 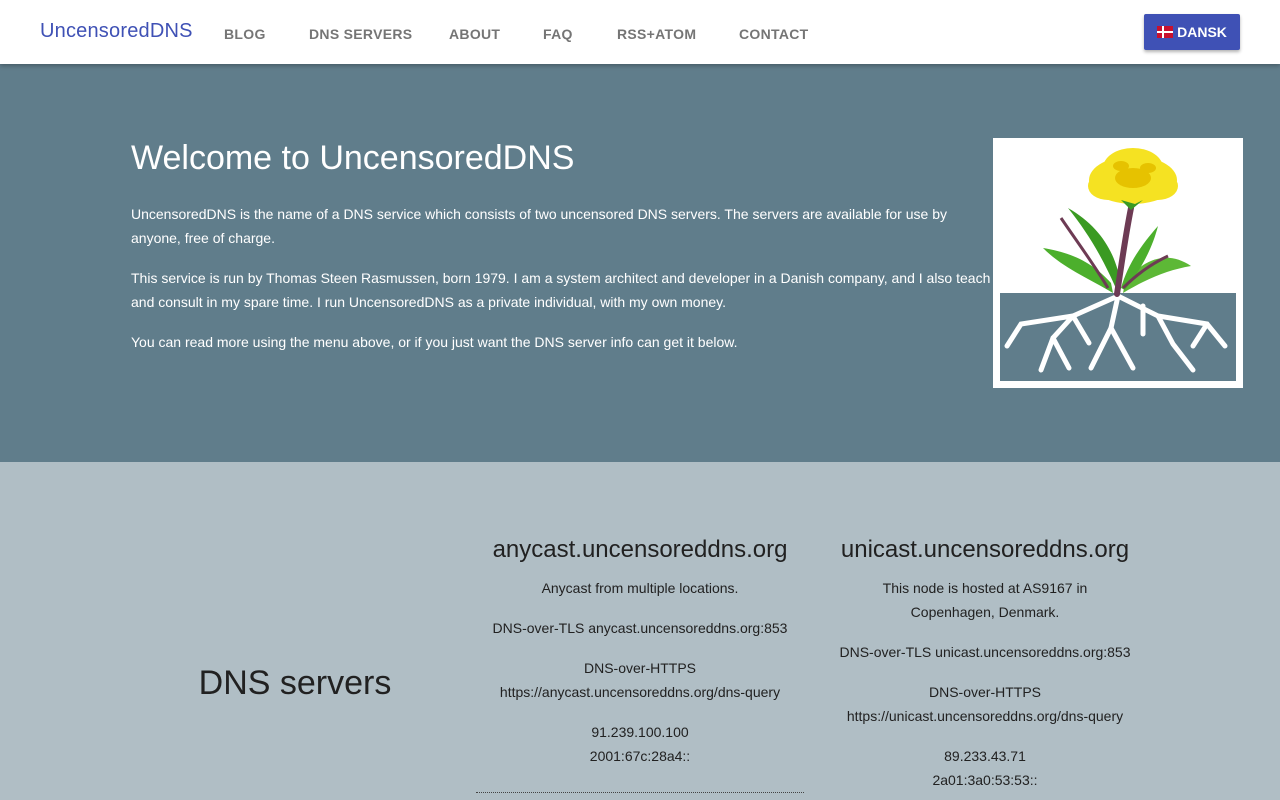 I want to click on anycast-ips: 91.239.100.100 2001:67c:28a4::, so click(x=640, y=744).